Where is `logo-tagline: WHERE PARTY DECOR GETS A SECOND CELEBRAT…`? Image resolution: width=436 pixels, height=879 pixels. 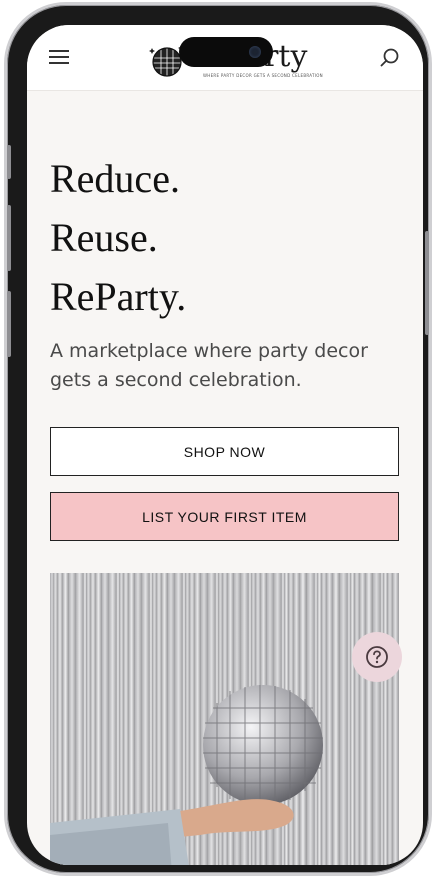
logo-tagline: WHERE PARTY DECOR GETS A SECOND CELEBRAT… is located at coordinates (263, 75).